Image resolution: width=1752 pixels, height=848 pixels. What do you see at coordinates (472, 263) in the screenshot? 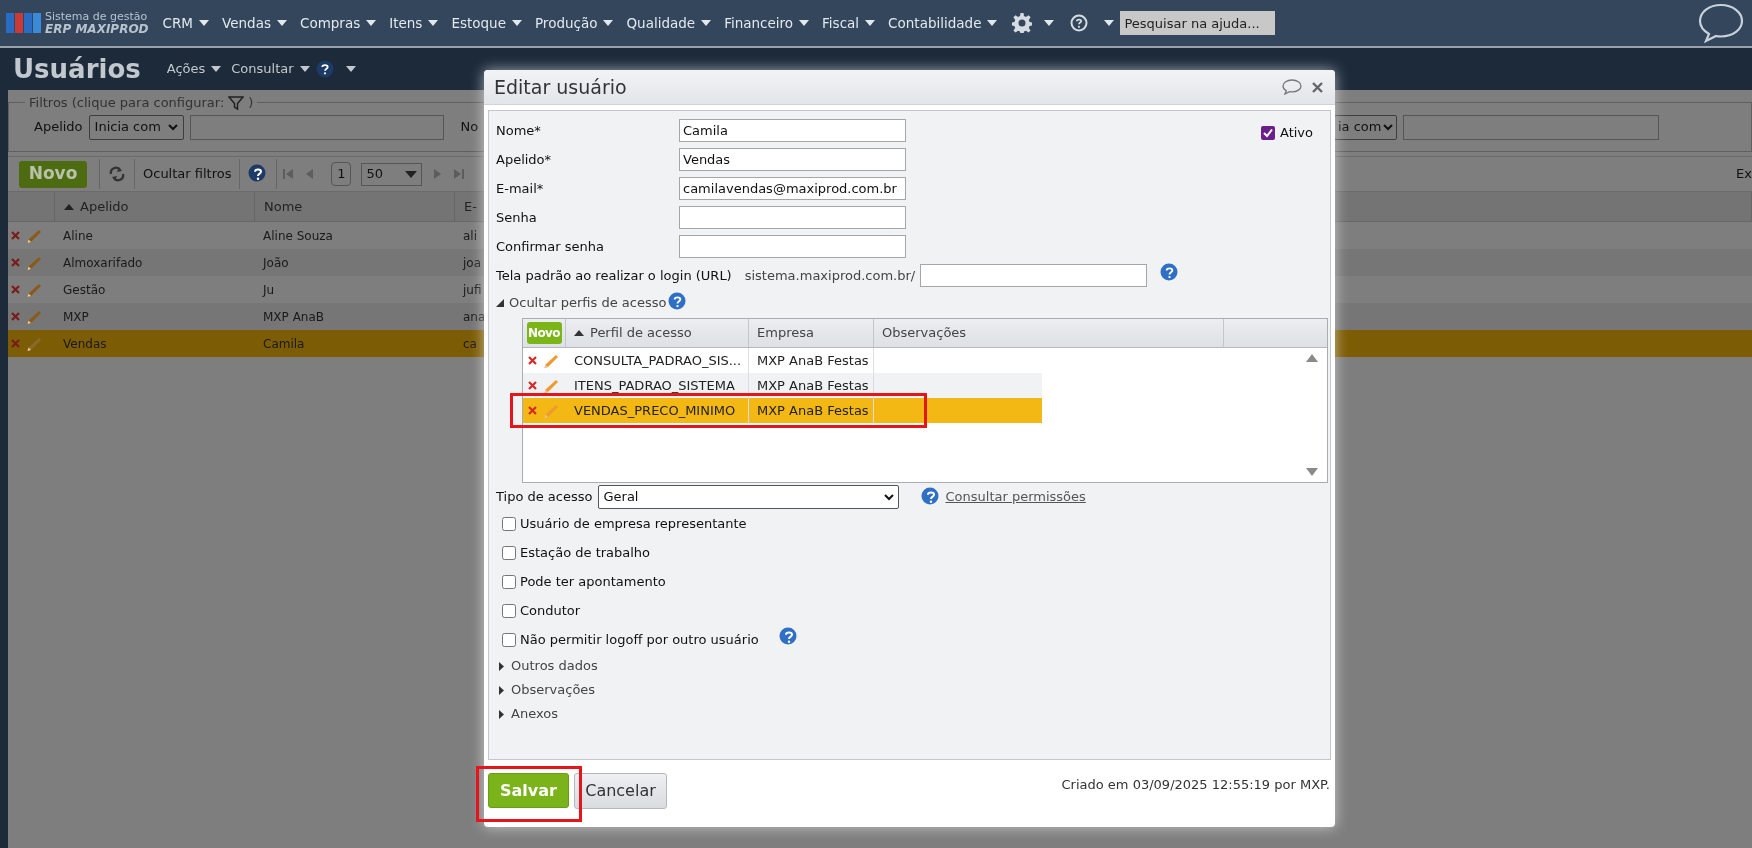
I see `table-cell-text: joa` at bounding box center [472, 263].